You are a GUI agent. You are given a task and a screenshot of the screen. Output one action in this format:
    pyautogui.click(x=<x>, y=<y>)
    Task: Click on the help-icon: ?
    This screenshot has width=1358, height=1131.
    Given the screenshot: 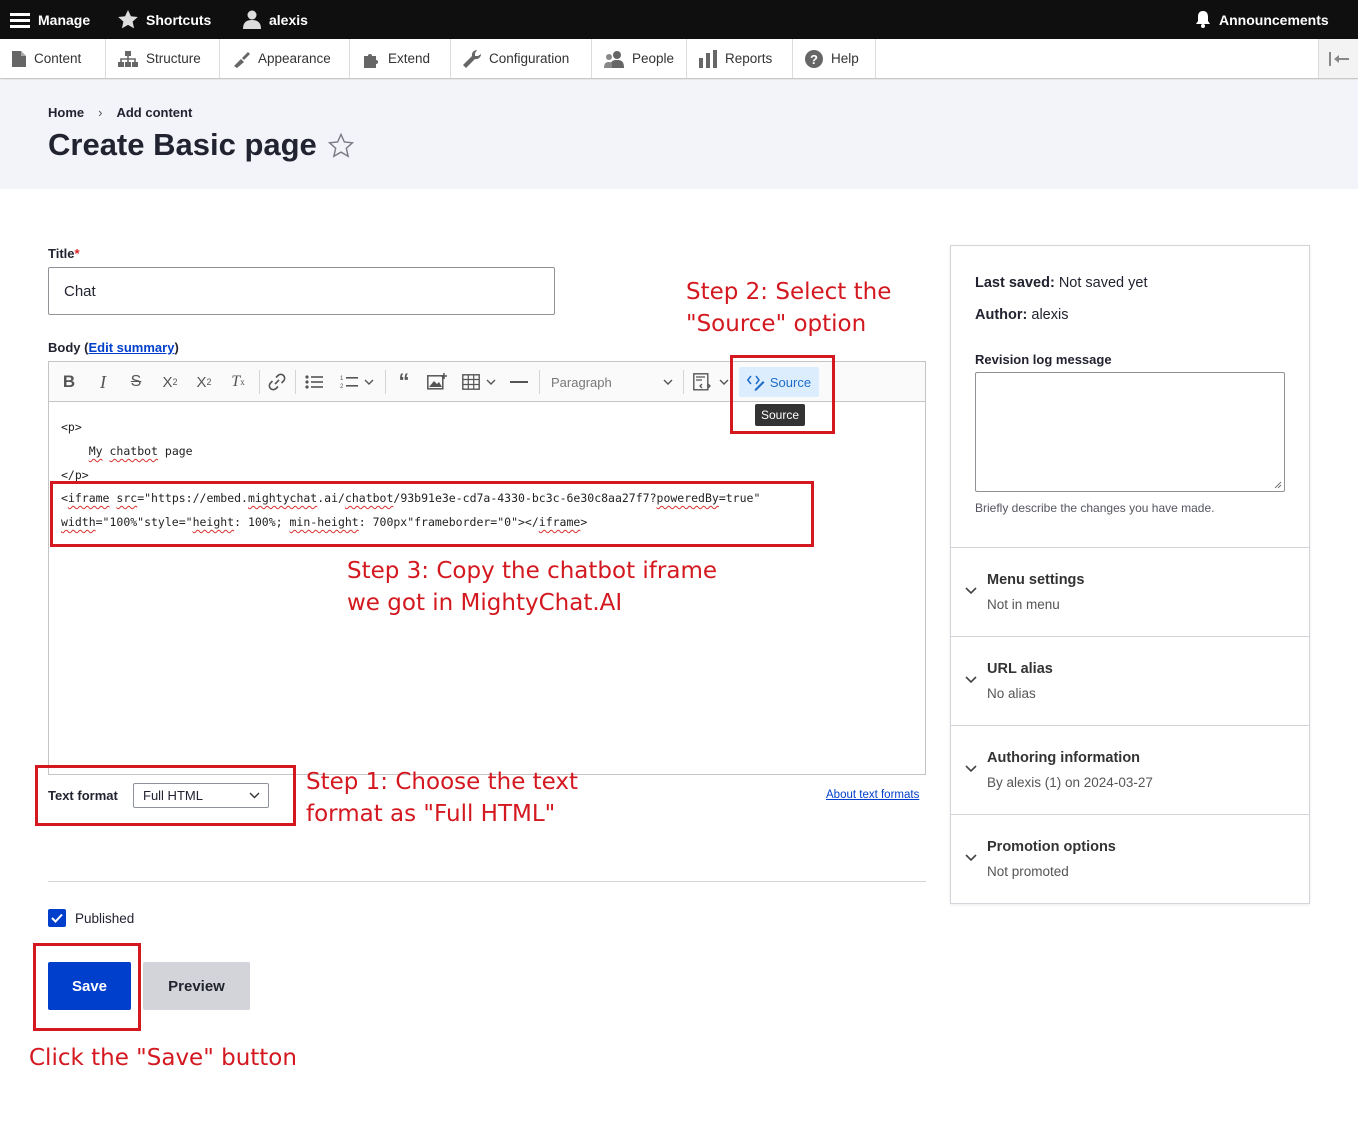 What is the action you would take?
    pyautogui.click(x=814, y=58)
    